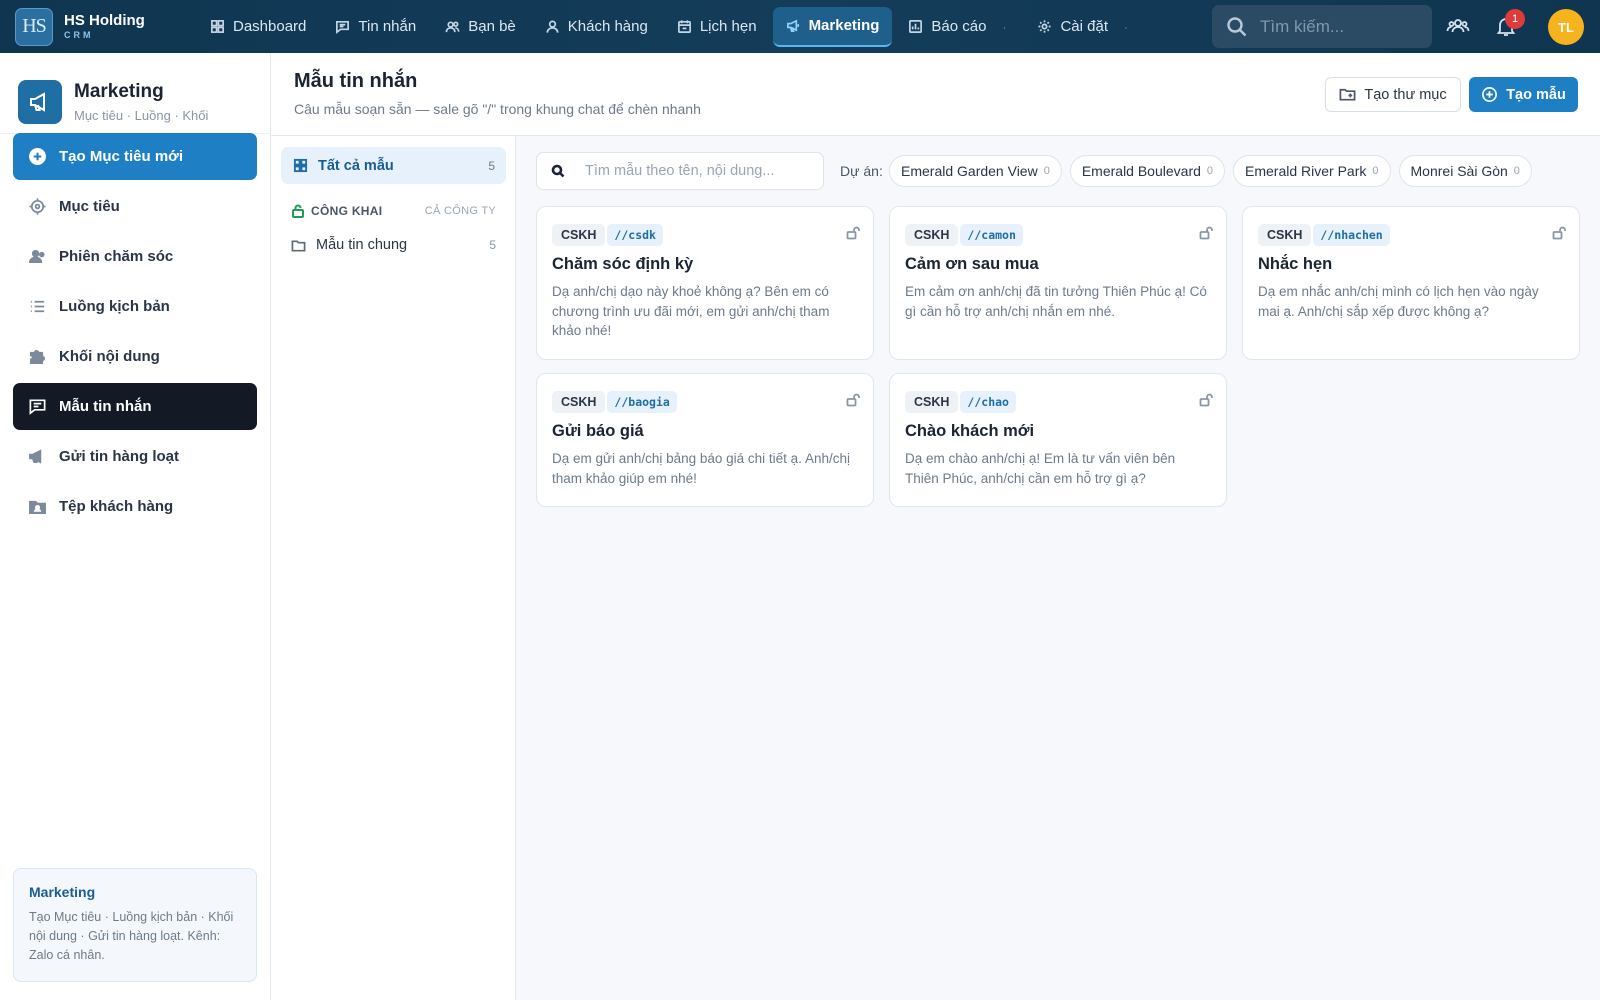 The height and width of the screenshot is (1000, 1600). Describe the element at coordinates (121, 156) in the screenshot. I see `sidebar-item-label: Tạo Mục tiêu mới` at that location.